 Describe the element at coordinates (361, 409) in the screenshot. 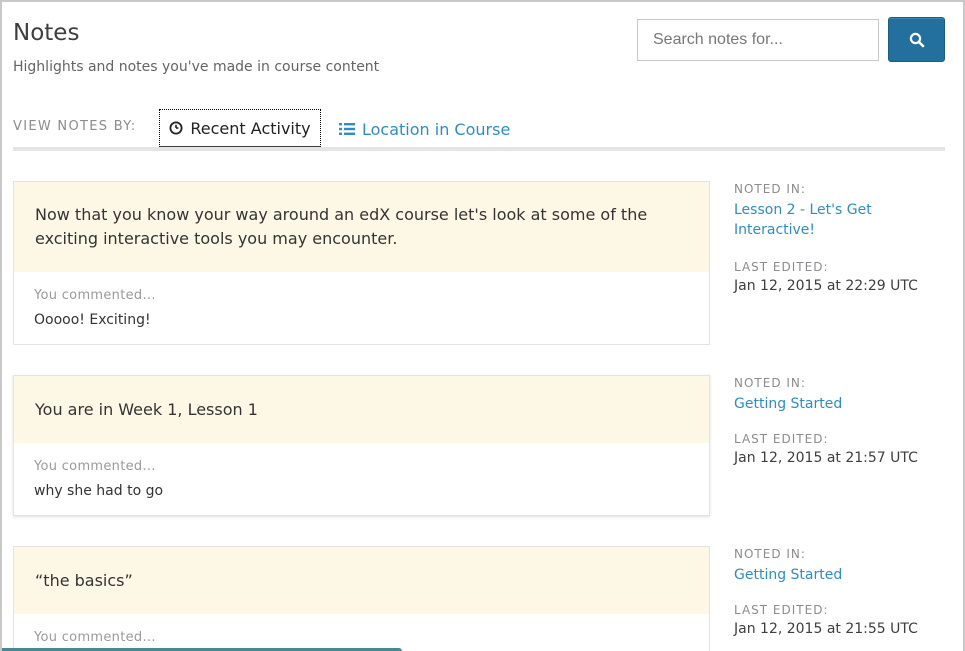

I see `note-excerpt: You are in Week 1, Lesson 1` at that location.